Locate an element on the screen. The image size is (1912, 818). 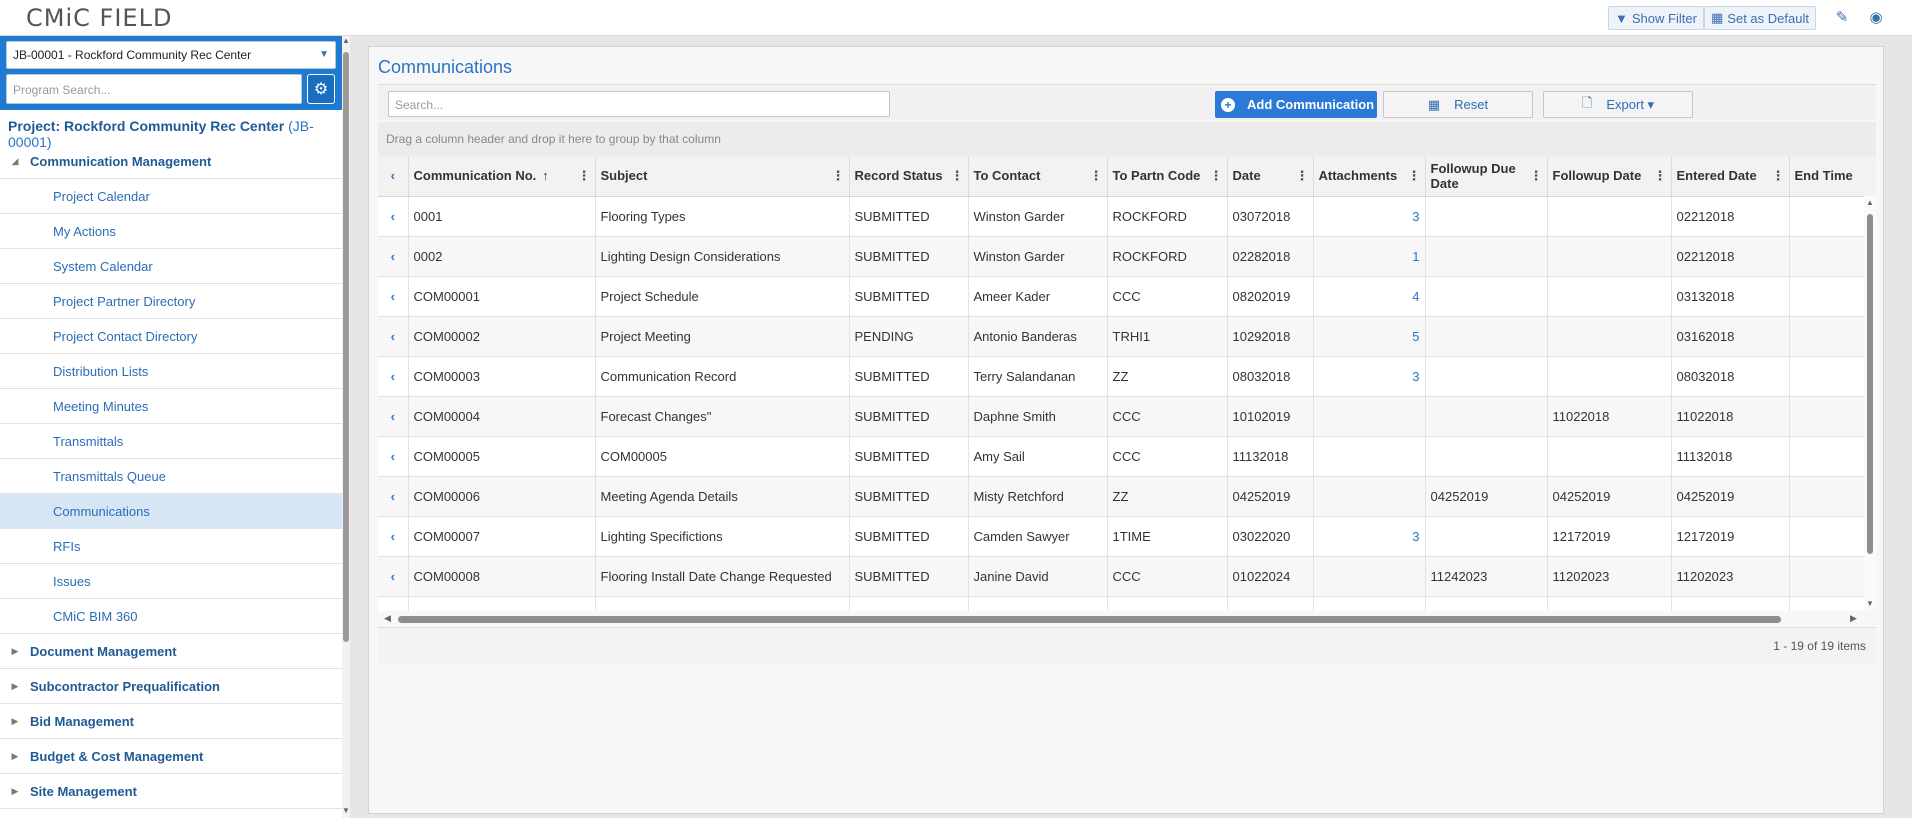
column-header: Subject ⋮ is located at coordinates (722, 176).